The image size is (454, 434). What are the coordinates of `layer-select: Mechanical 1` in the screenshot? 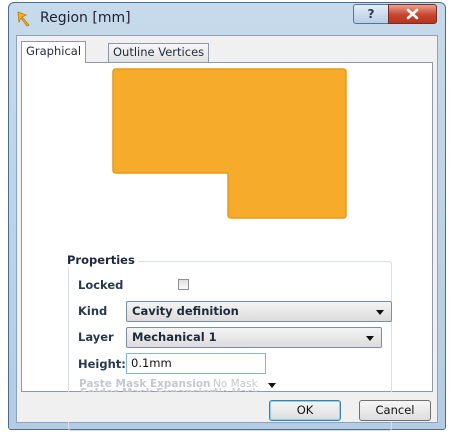 It's located at (254, 337).